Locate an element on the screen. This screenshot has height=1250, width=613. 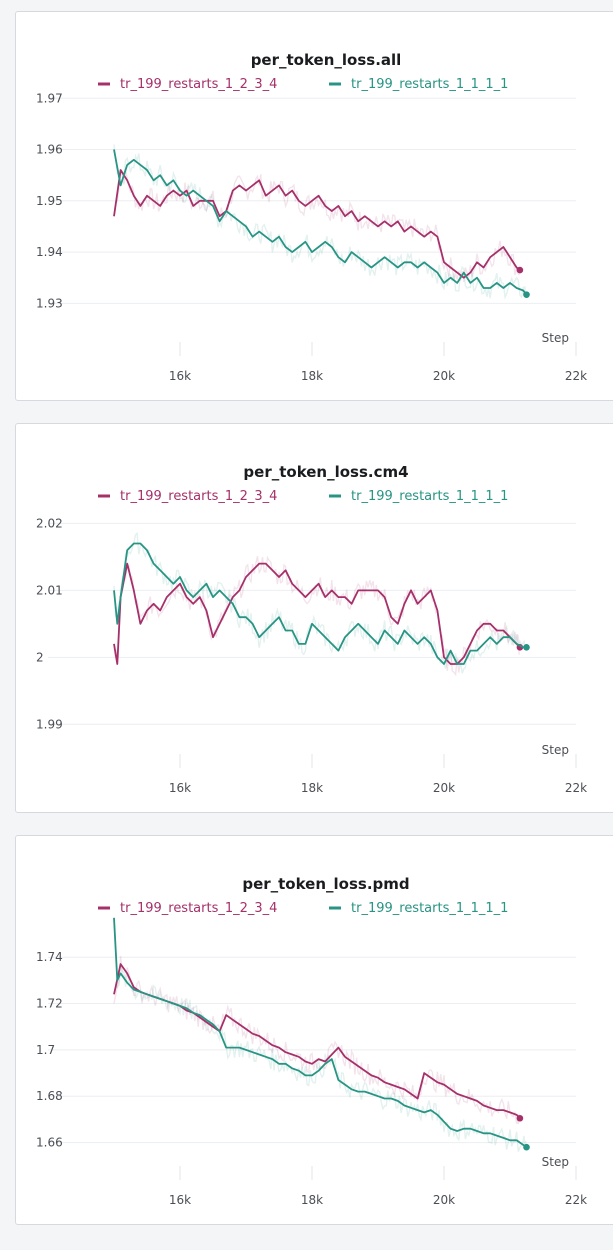
y-tick-label: 1.94 is located at coordinates (49, 252).